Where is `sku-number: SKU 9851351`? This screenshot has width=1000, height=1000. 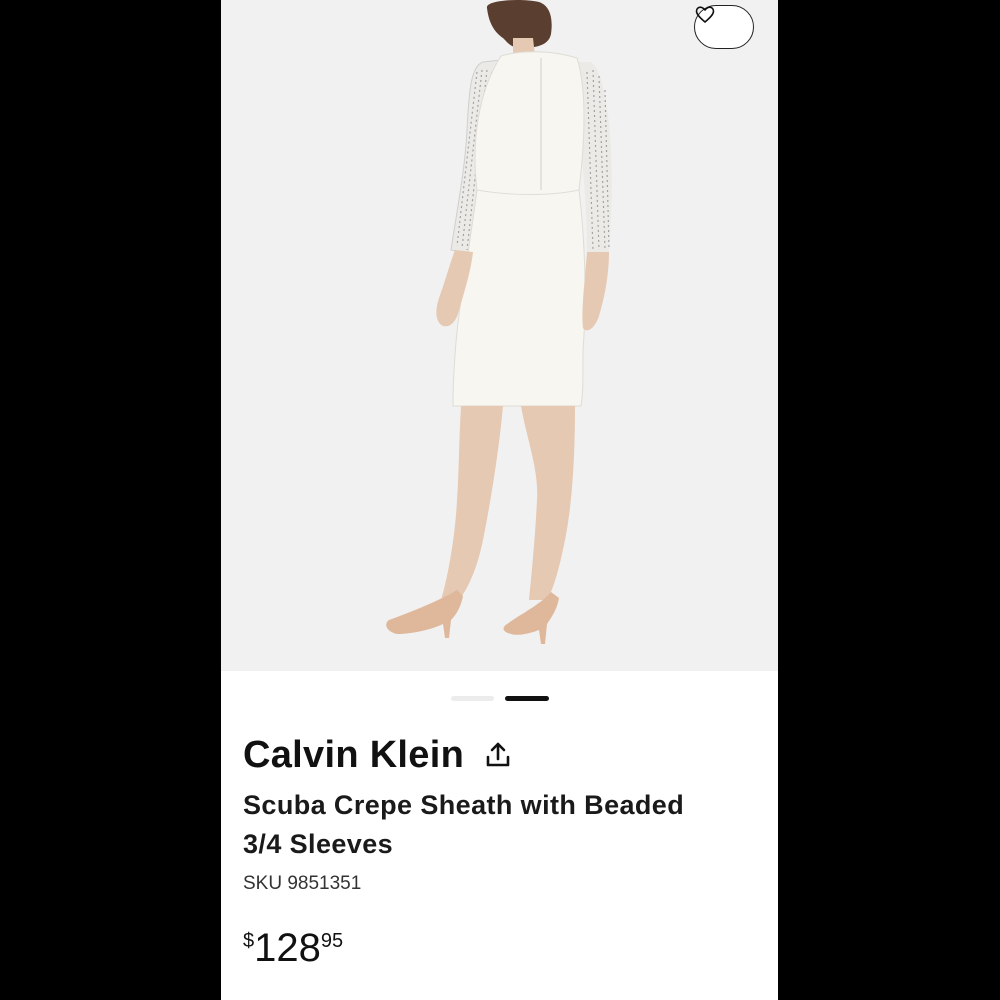 sku-number: SKU 9851351 is located at coordinates (302, 883).